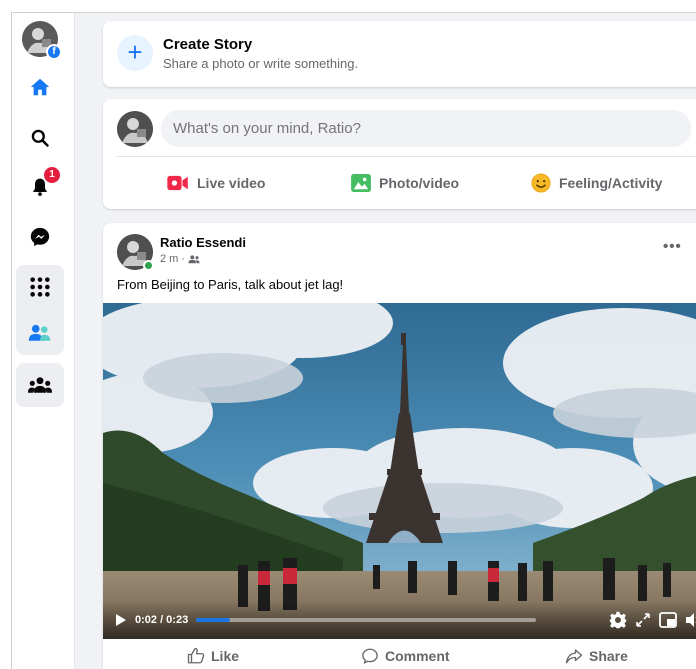 This screenshot has width=696, height=669. I want to click on share-button: Share, so click(596, 656).